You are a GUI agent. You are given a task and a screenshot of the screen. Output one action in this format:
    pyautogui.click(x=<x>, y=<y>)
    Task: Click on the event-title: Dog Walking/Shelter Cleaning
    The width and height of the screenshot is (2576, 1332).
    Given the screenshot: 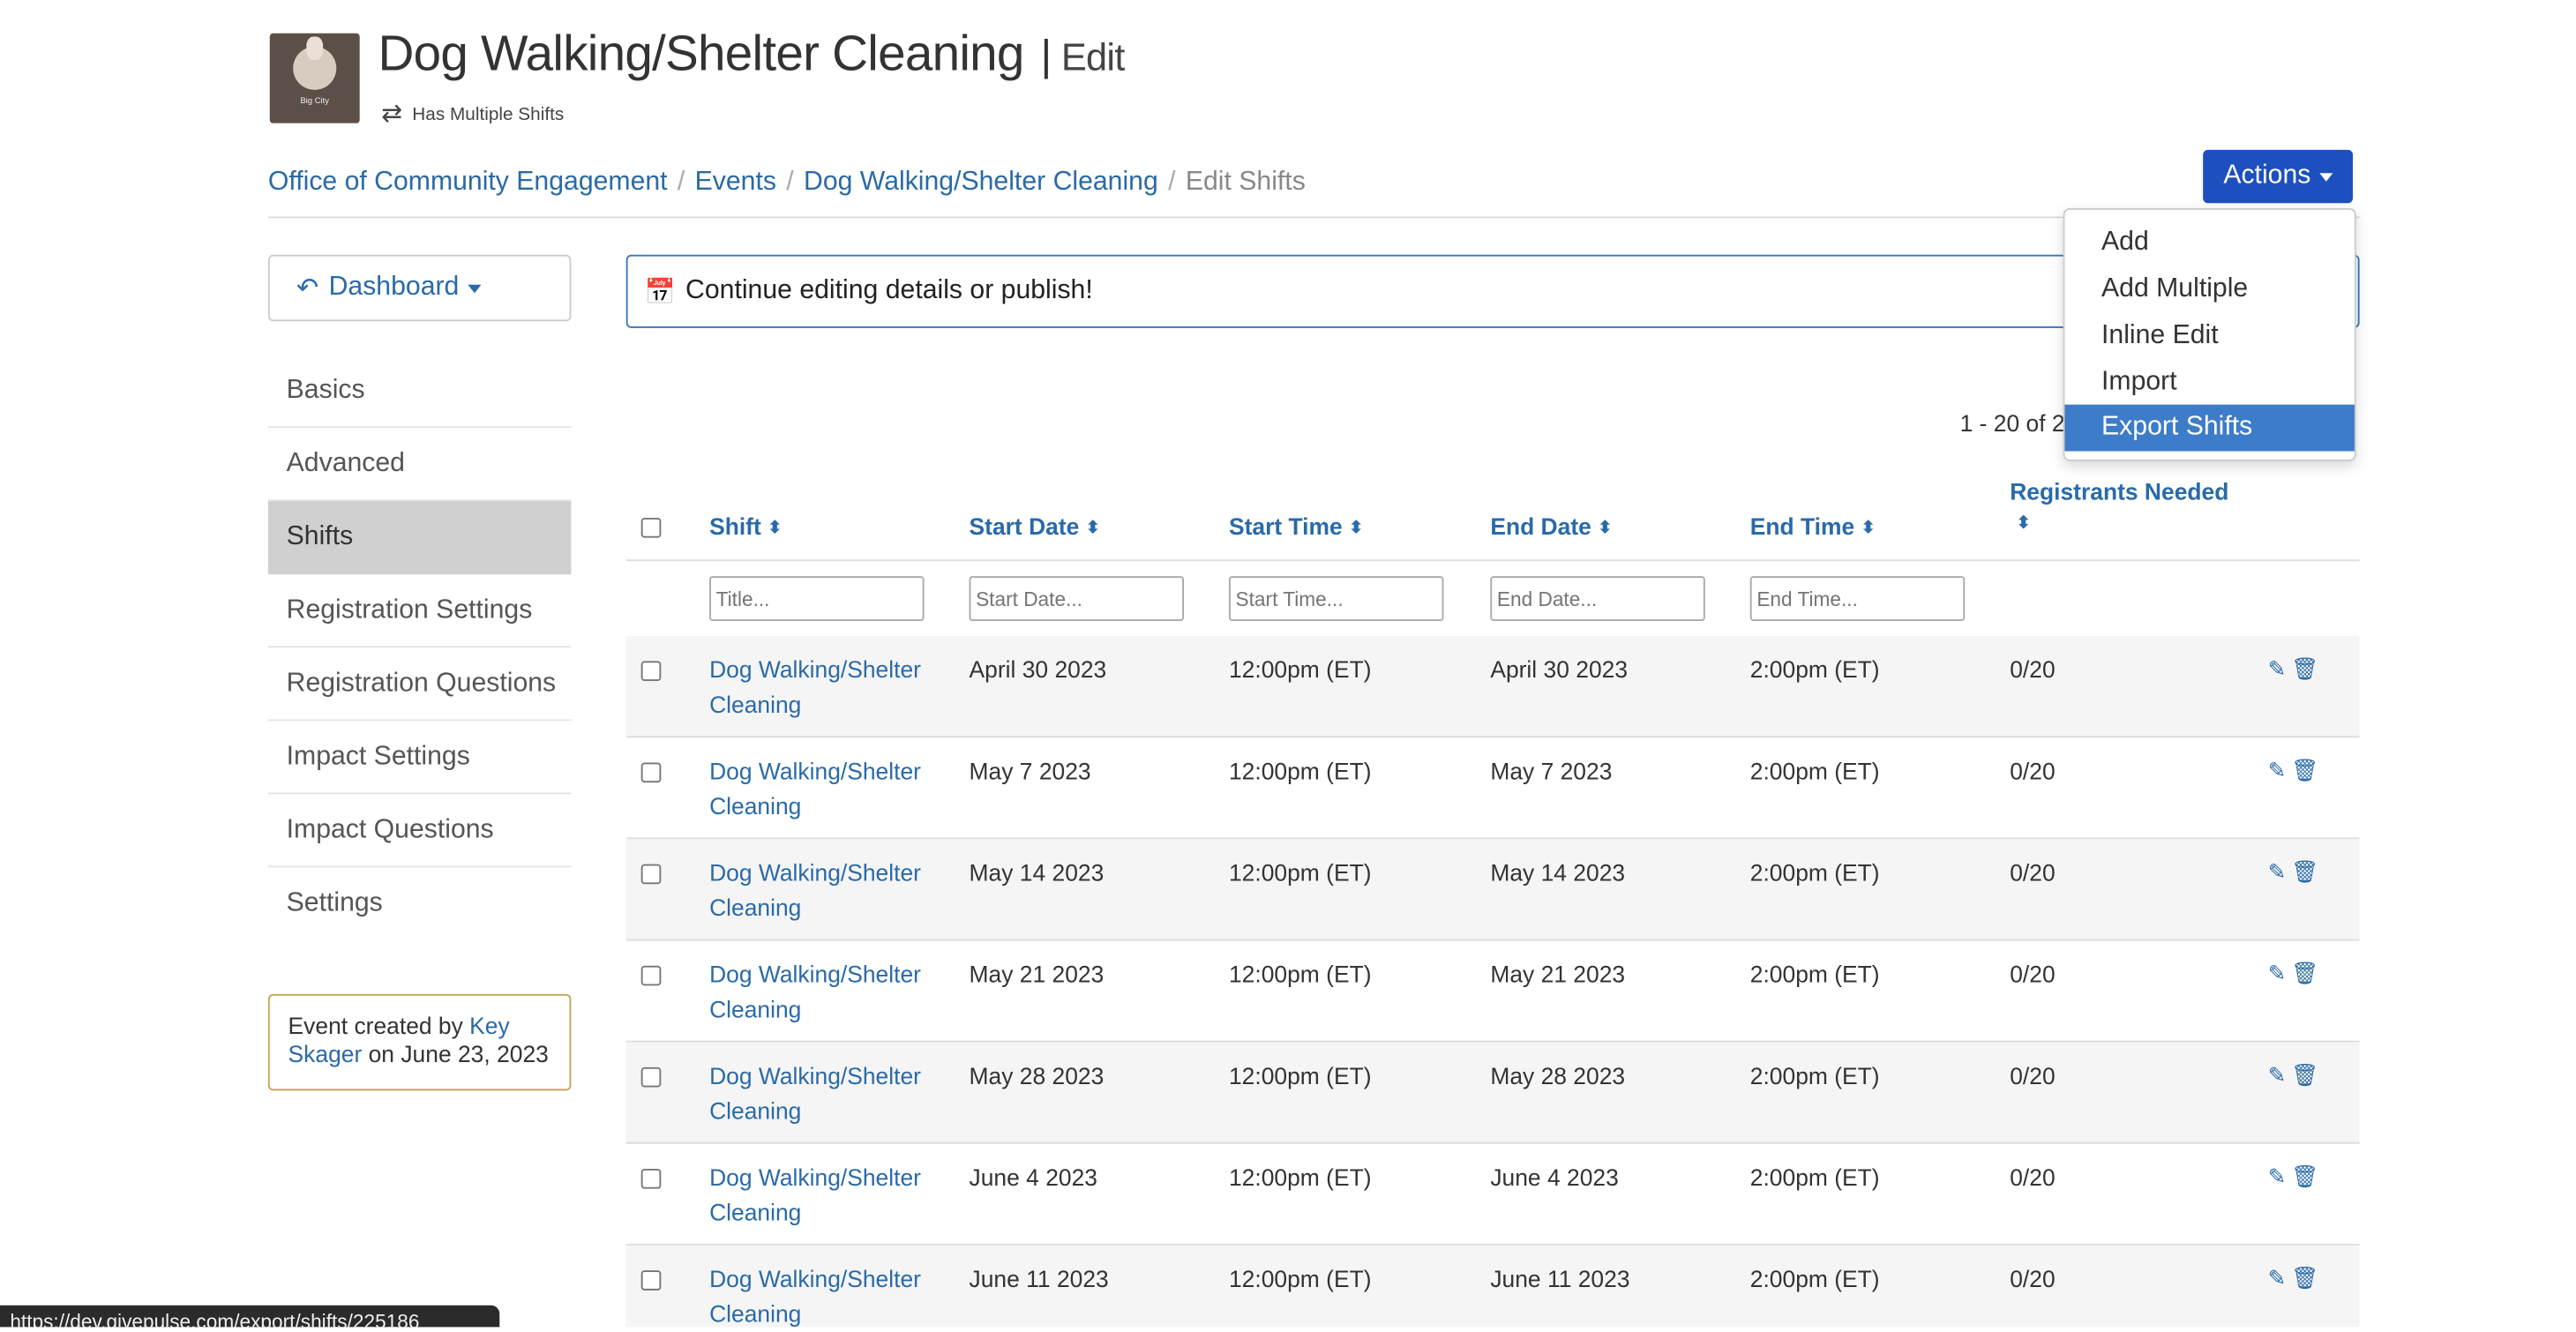 What is the action you would take?
    pyautogui.click(x=701, y=54)
    